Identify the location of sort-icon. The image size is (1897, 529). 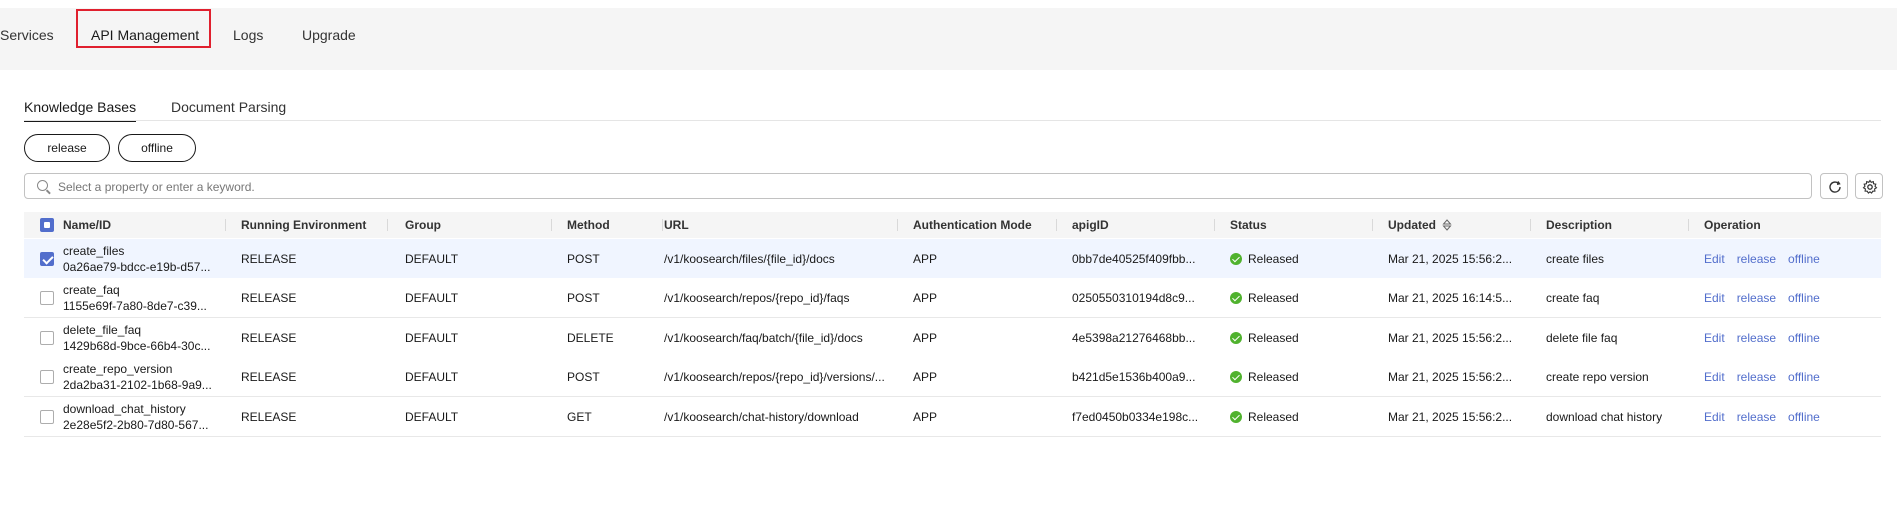
(1447, 225).